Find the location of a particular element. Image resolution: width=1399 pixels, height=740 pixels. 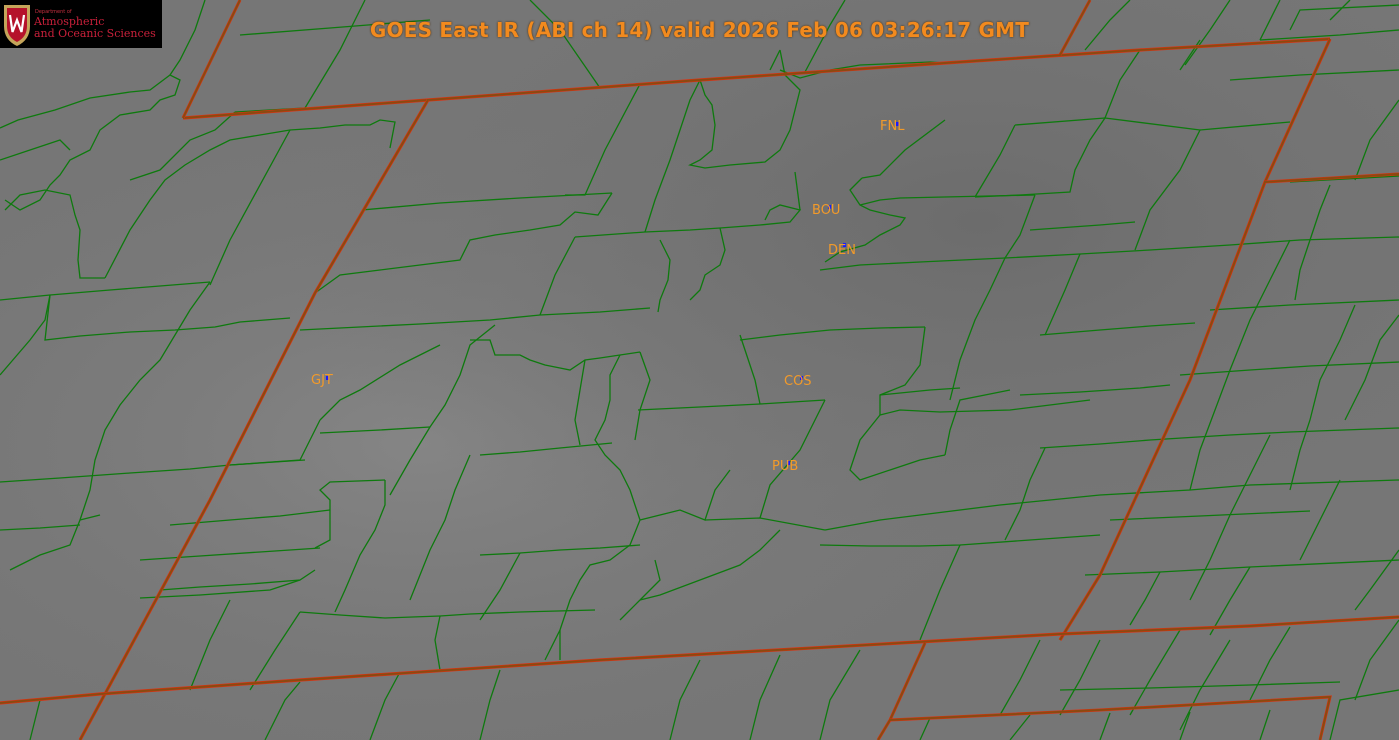

logo-name-line2: and Oceanic Sciences is located at coordinates (95, 33).